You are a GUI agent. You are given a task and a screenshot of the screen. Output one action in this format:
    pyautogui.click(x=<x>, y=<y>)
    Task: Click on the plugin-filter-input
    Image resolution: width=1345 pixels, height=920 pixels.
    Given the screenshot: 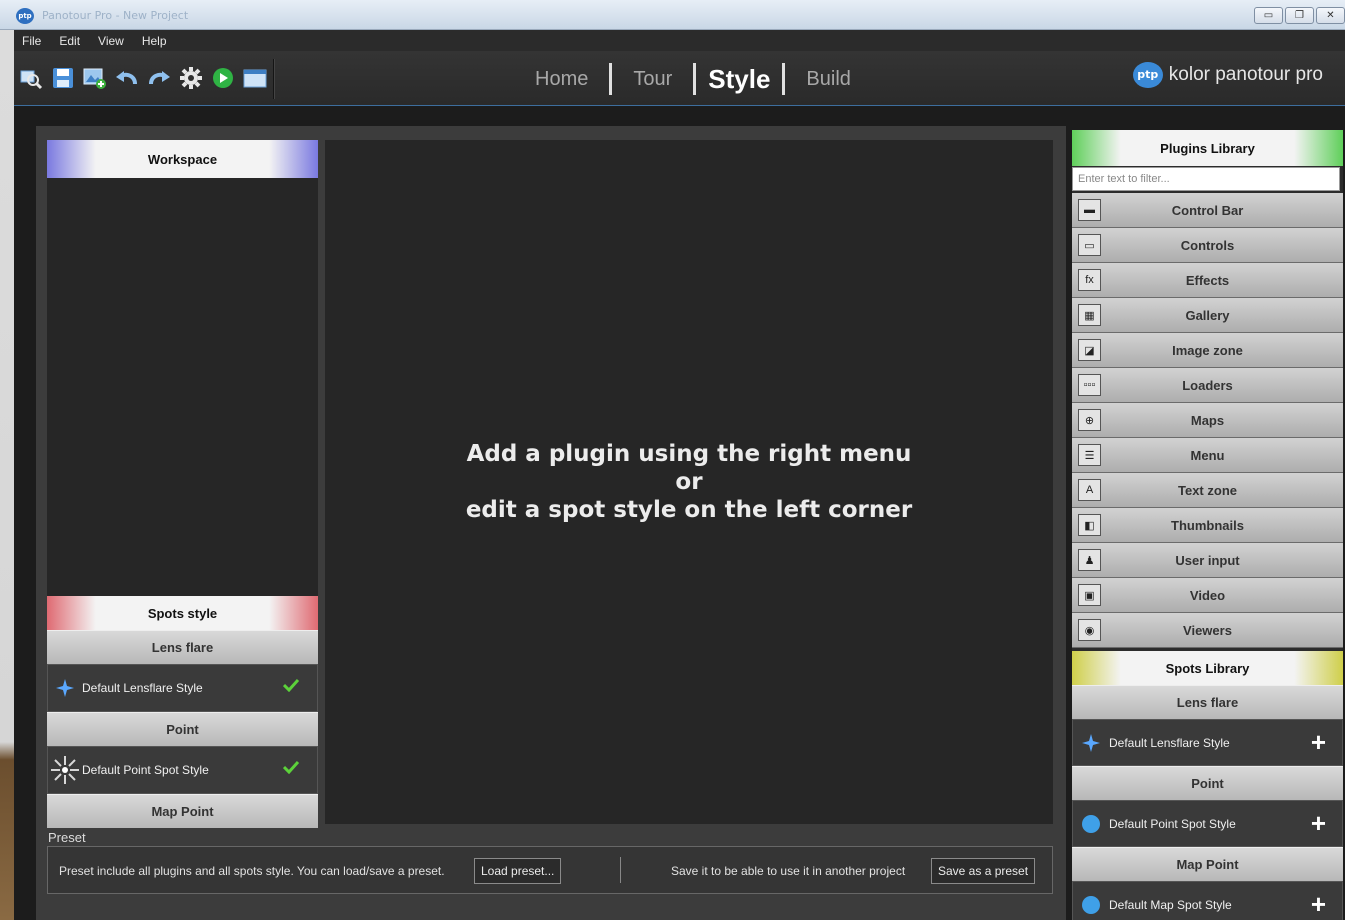 What is the action you would take?
    pyautogui.click(x=1206, y=179)
    